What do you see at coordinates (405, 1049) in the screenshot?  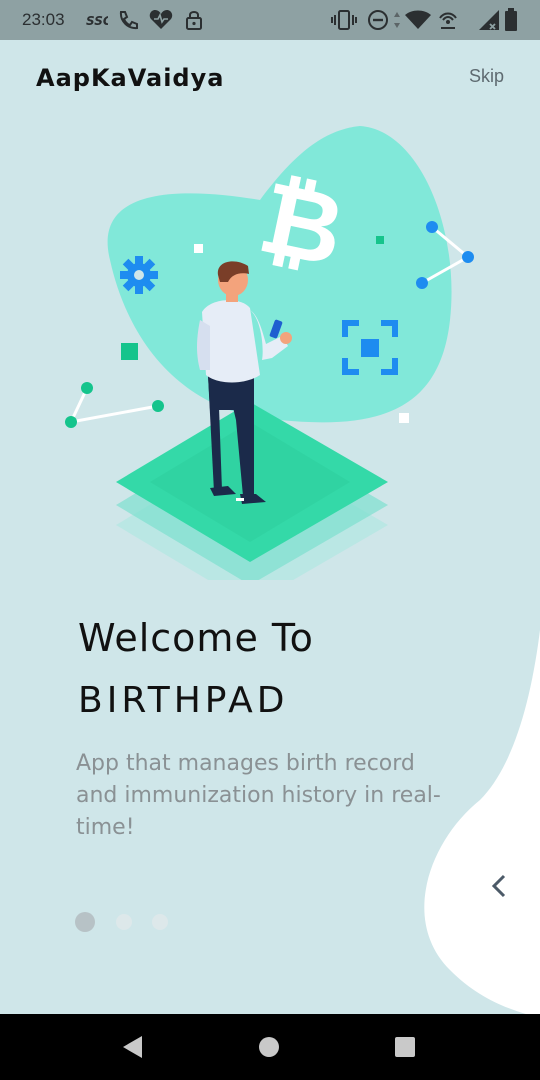 I see `recents-square-icon` at bounding box center [405, 1049].